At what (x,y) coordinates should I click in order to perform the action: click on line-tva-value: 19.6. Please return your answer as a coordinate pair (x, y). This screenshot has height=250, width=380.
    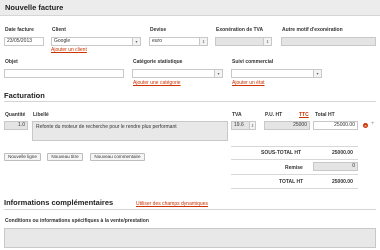
    Looking at the image, I should click on (239, 125).